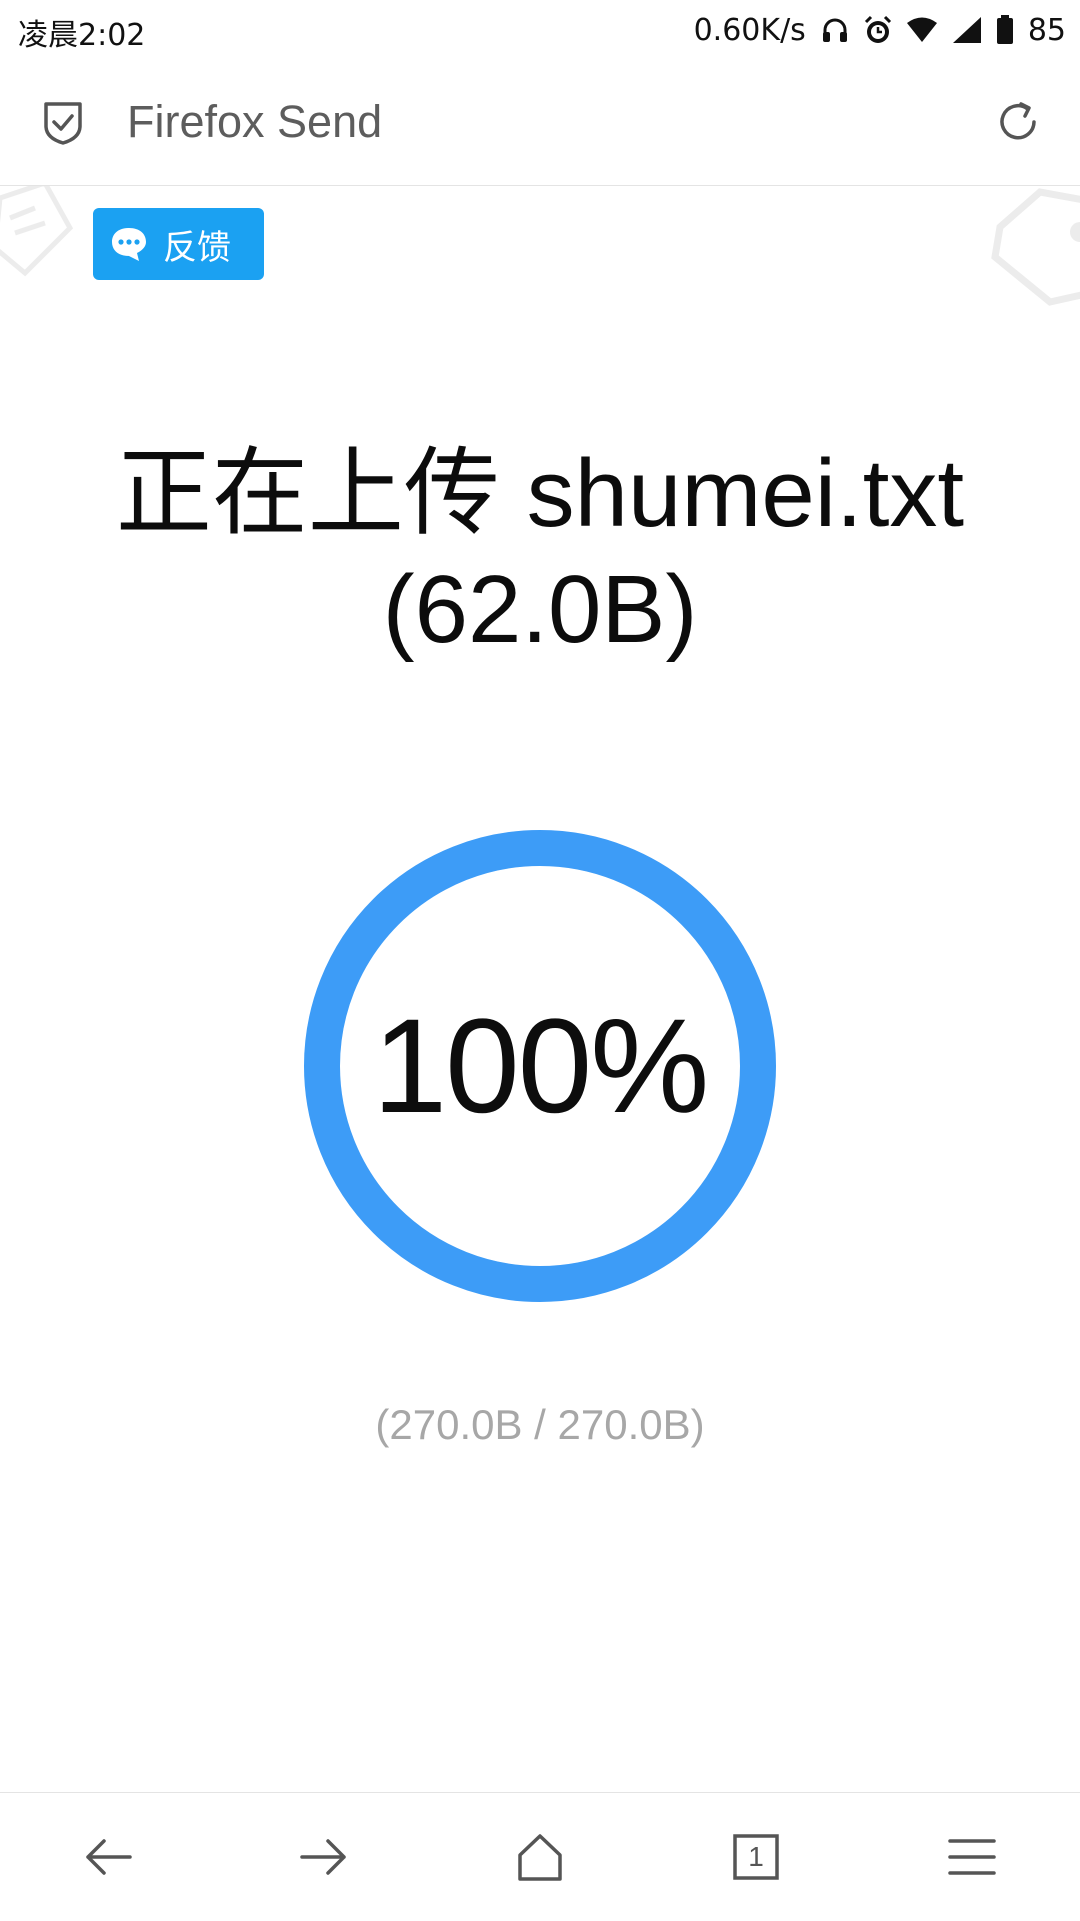  Describe the element at coordinates (82, 35) in the screenshot. I see `status-time: 凌晨2:02` at that location.